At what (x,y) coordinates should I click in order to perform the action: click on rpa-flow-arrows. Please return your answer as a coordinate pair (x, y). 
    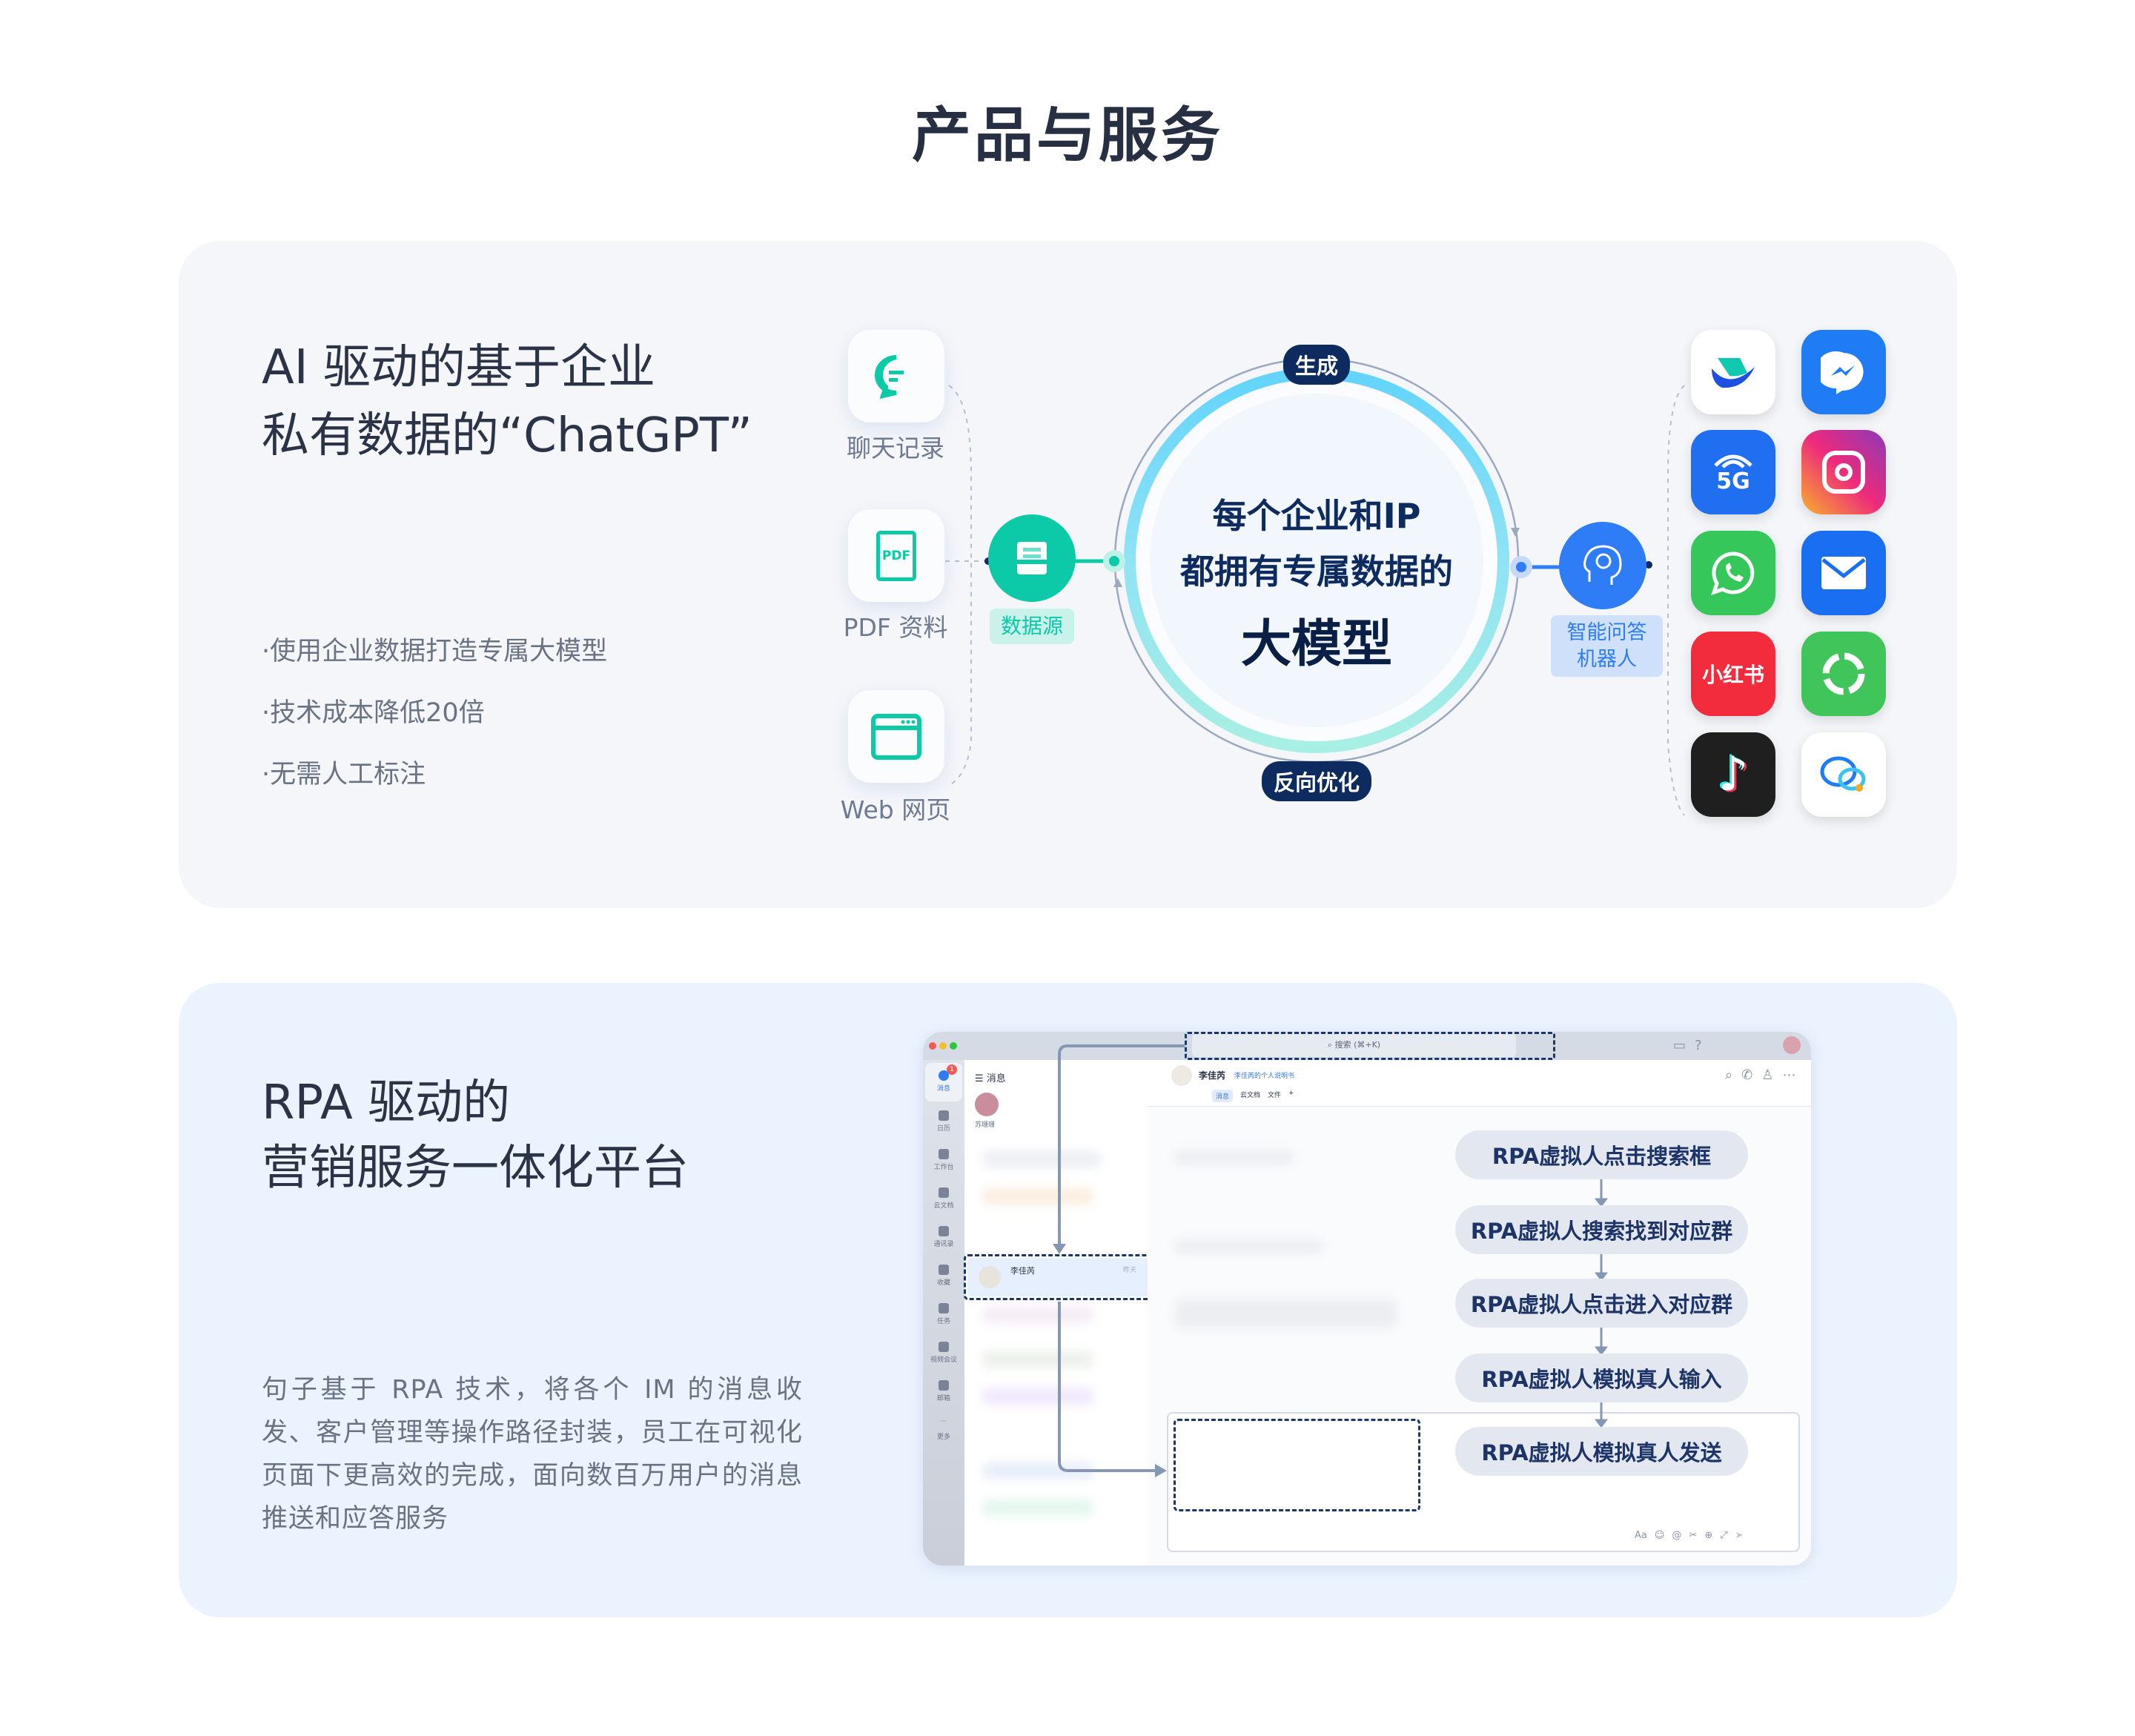
    Looking at the image, I should click on (1330, 1261).